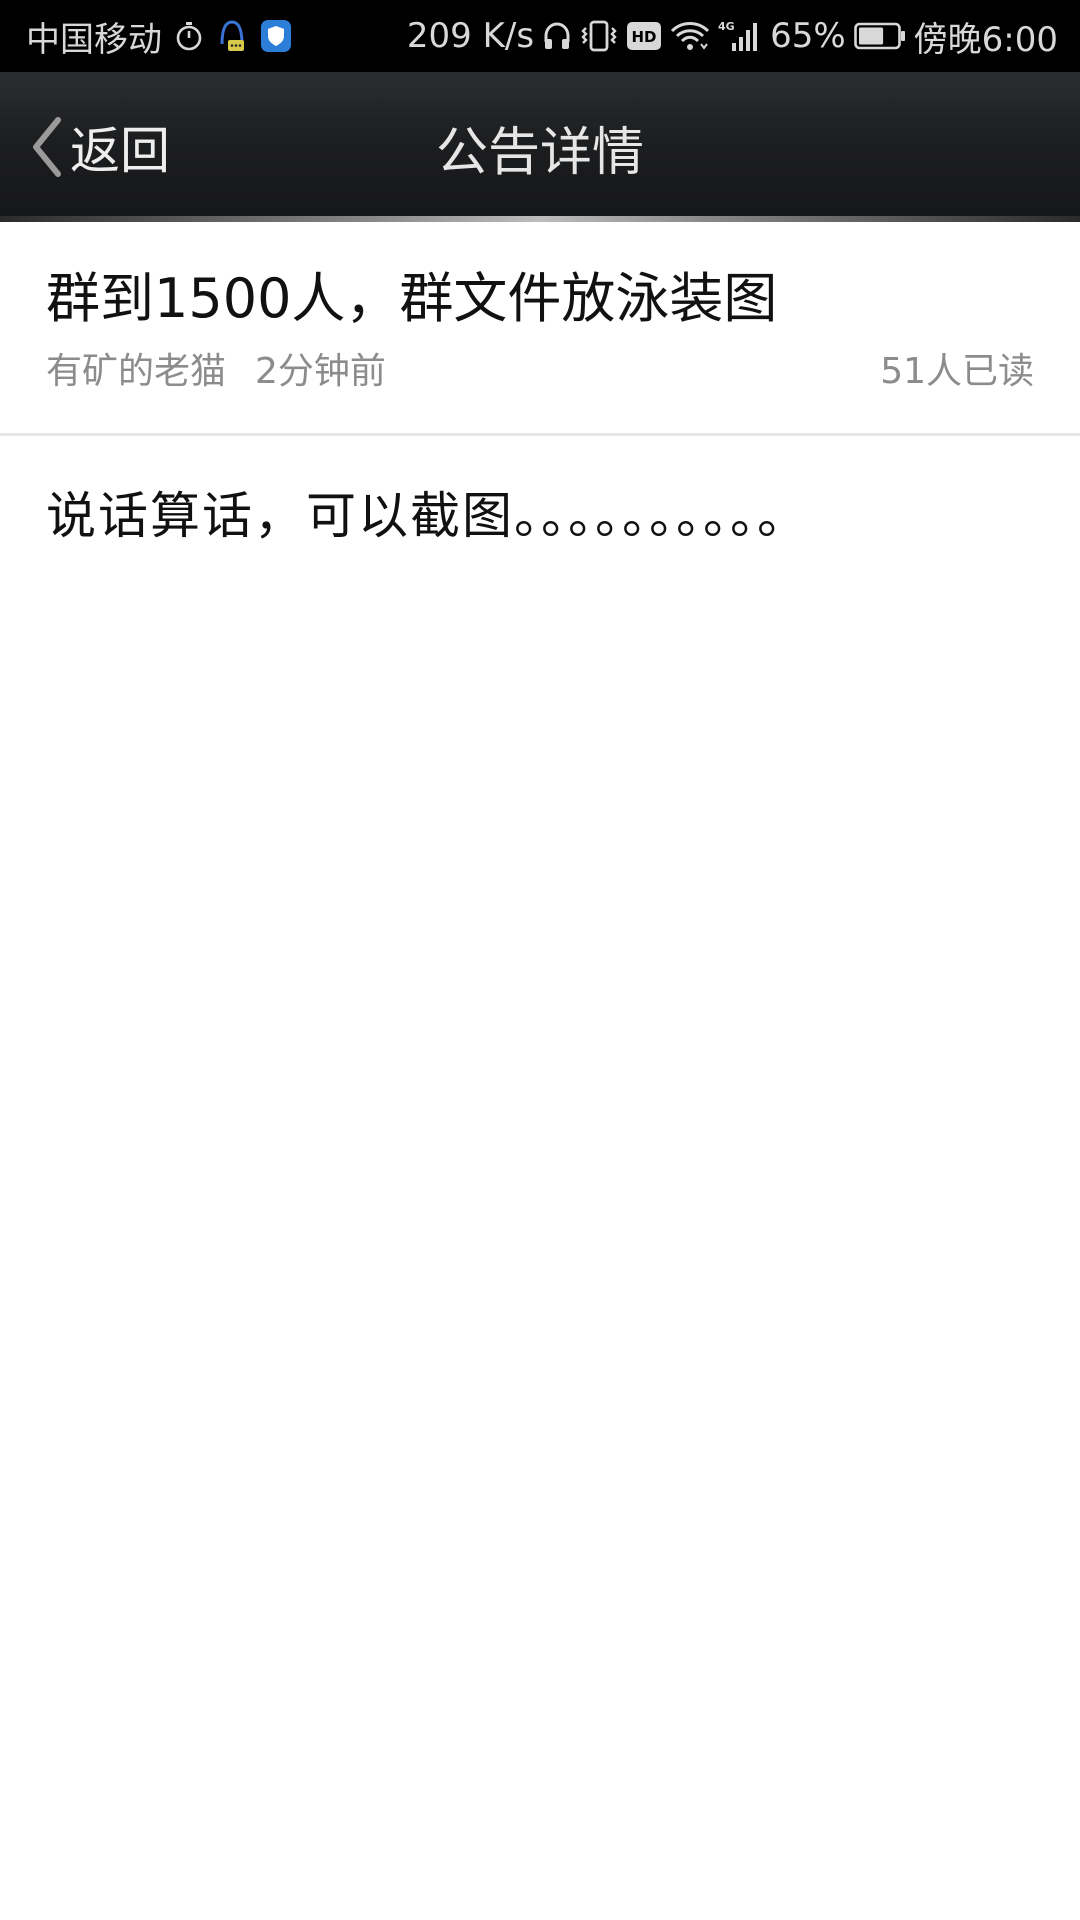  I want to click on carrier-label: 中国移动, so click(94, 39).